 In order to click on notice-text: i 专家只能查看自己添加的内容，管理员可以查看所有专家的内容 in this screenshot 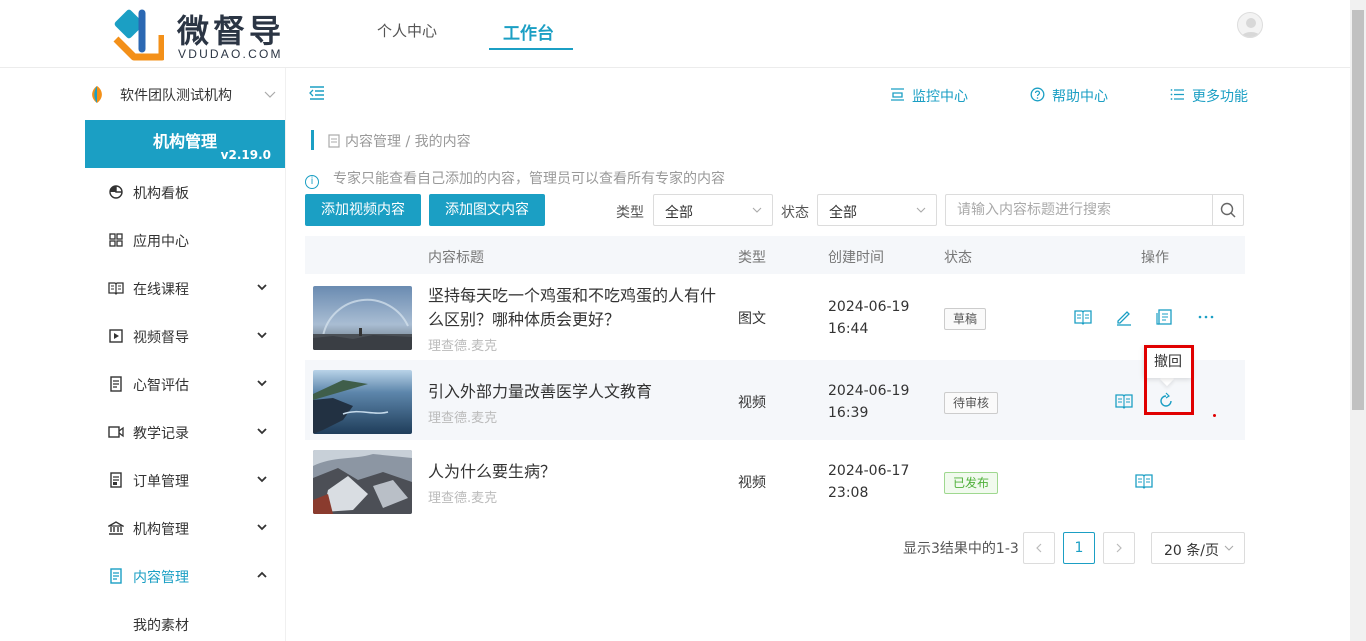, I will do `click(515, 178)`.